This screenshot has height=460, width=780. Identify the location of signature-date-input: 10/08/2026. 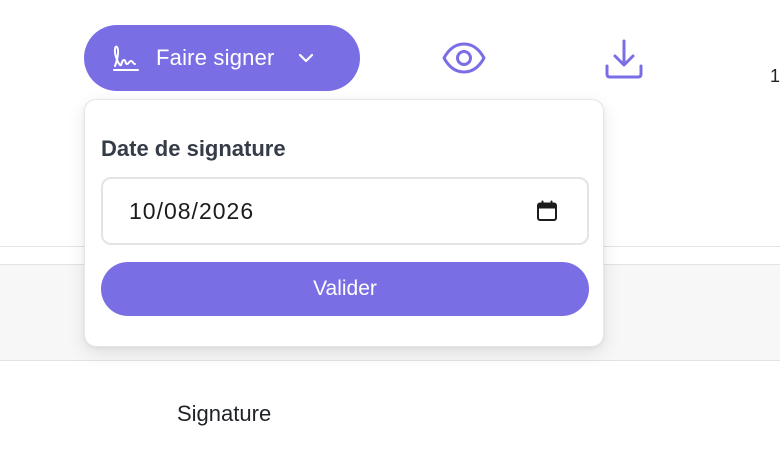
(345, 211).